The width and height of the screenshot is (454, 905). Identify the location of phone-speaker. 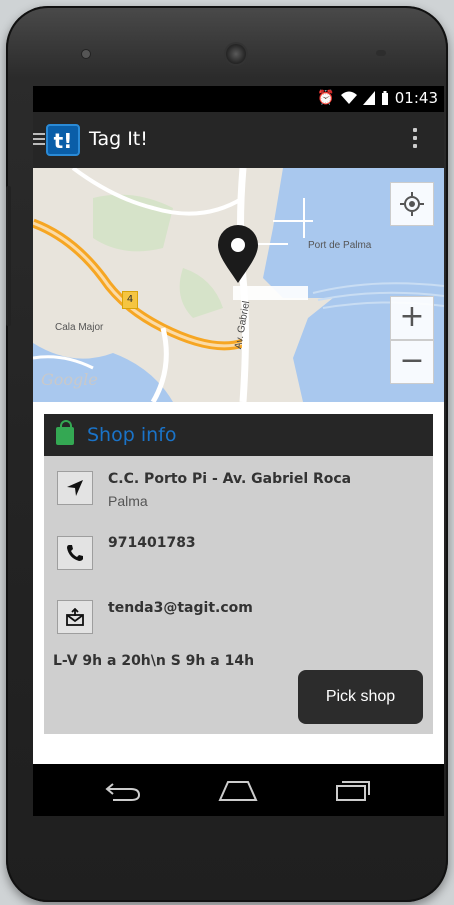
(86, 54).